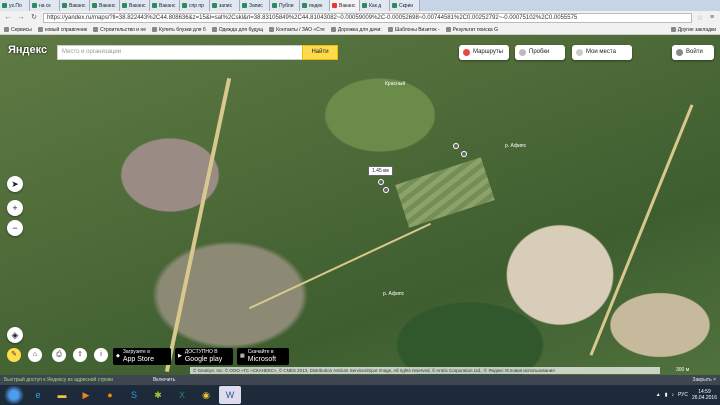 Image resolution: width=720 pixels, height=405 pixels. What do you see at coordinates (15, 228) in the screenshot?
I see `zoom-out-button: −` at bounding box center [15, 228].